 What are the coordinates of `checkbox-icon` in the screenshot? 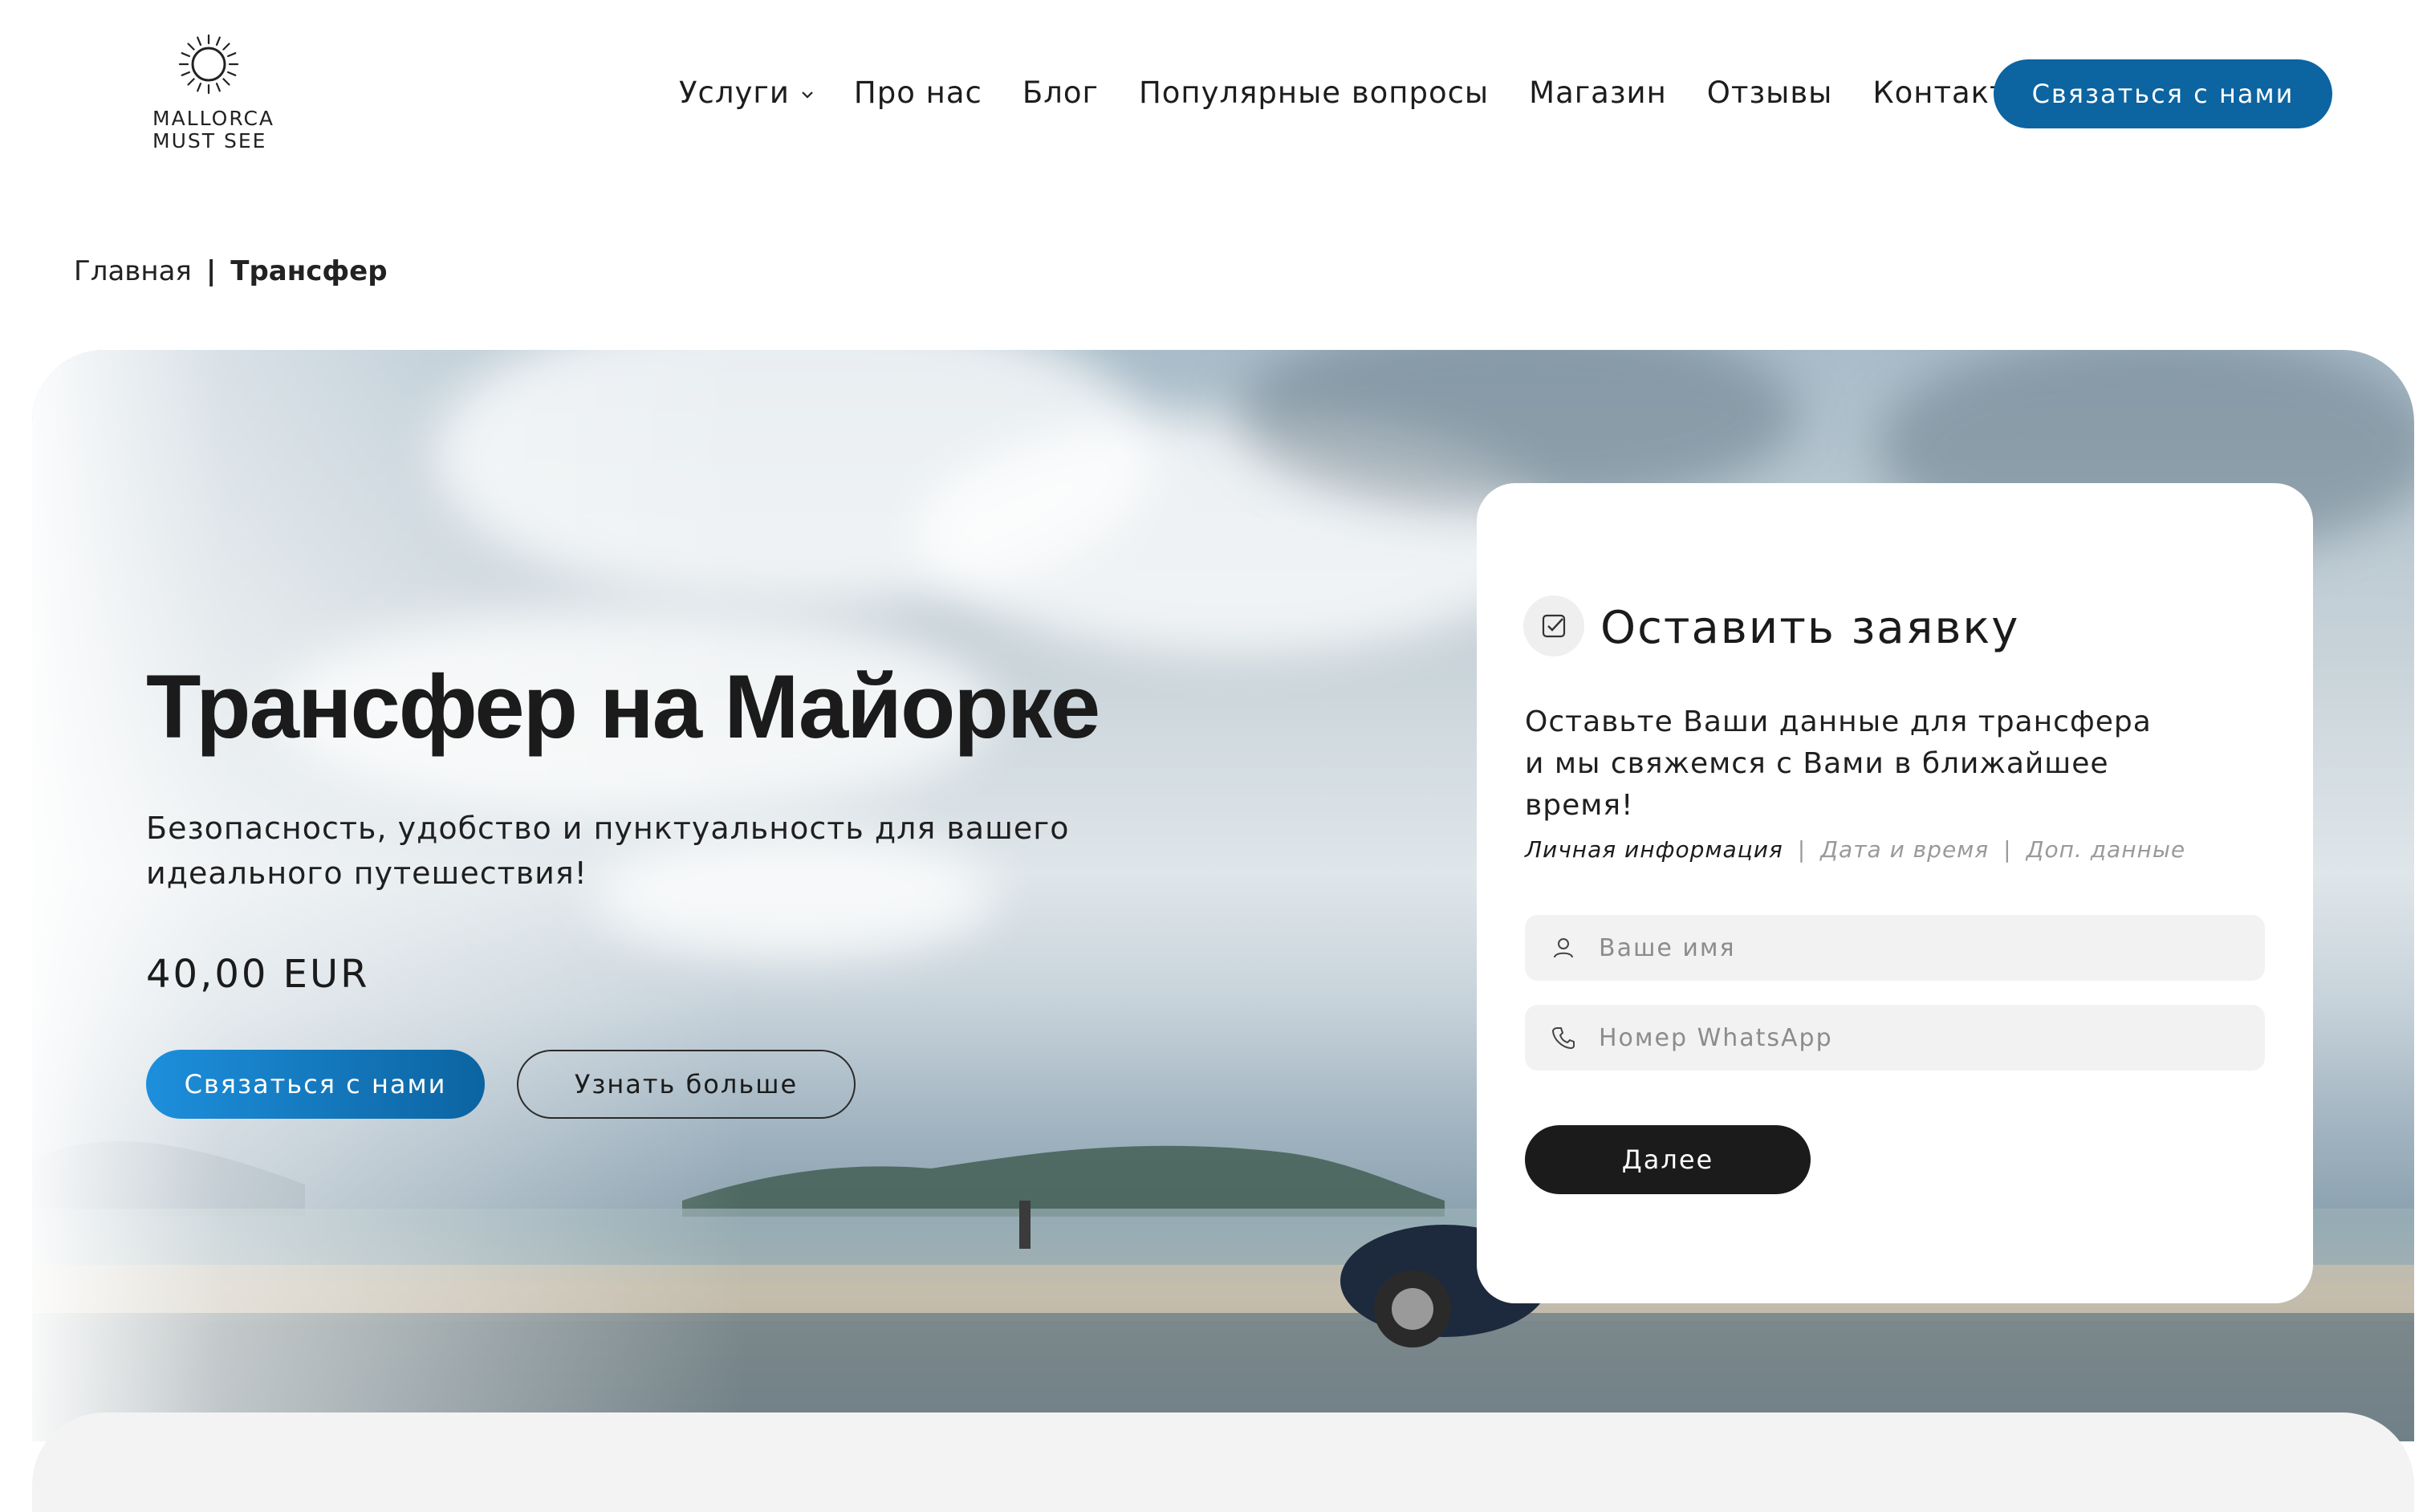 It's located at (1554, 626).